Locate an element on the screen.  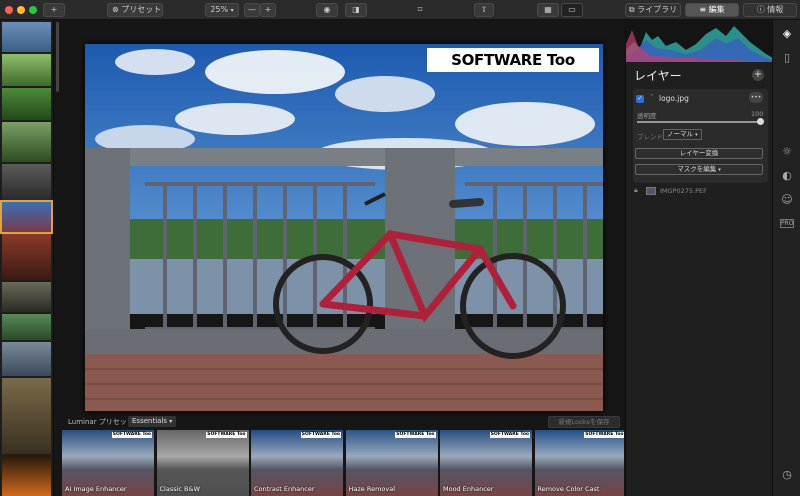
pro-tools-badge: PRO is located at coordinates (787, 223).